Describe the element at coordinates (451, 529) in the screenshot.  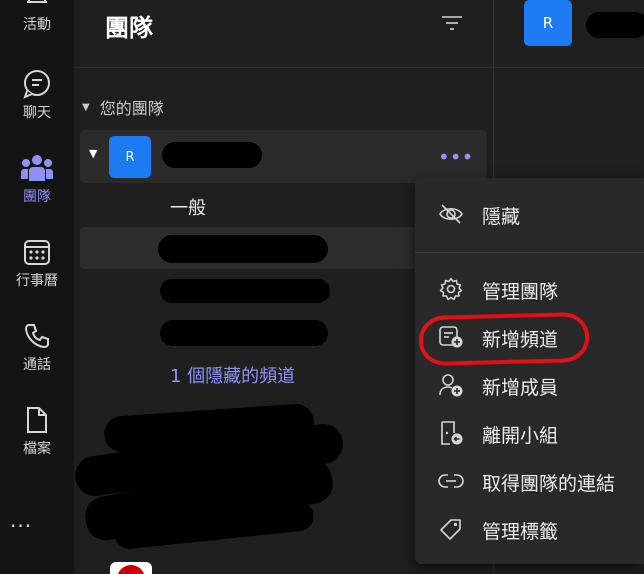
I see `tag-icon` at that location.